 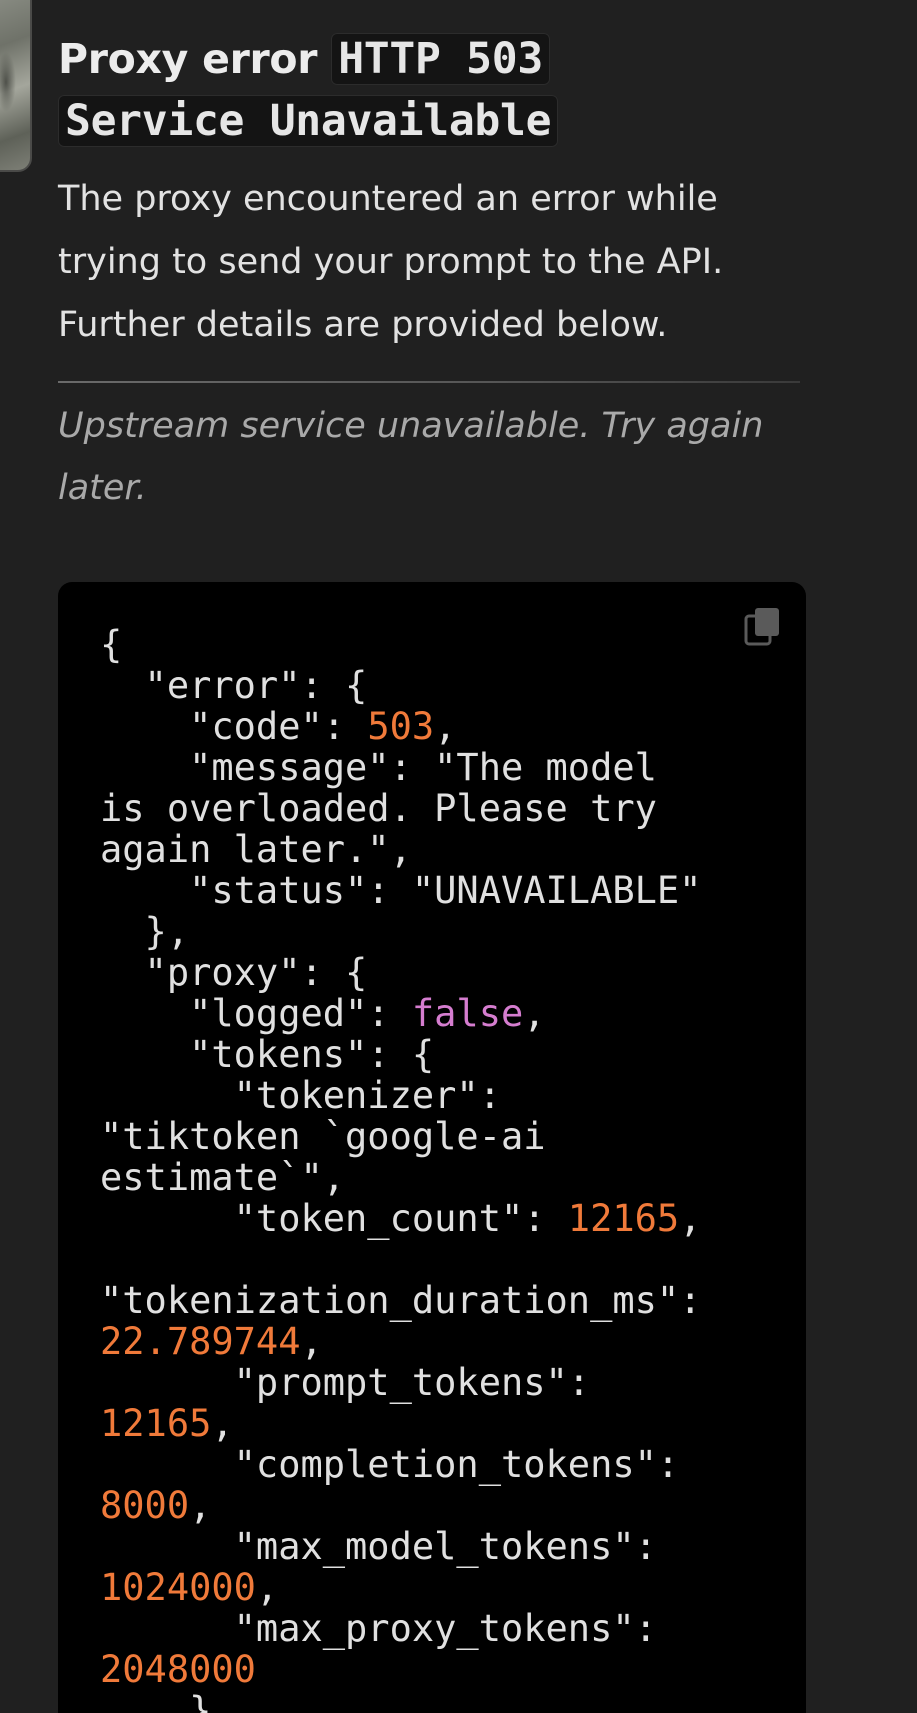 What do you see at coordinates (200, 1341) in the screenshot?
I see `json-number: 22.789744` at bounding box center [200, 1341].